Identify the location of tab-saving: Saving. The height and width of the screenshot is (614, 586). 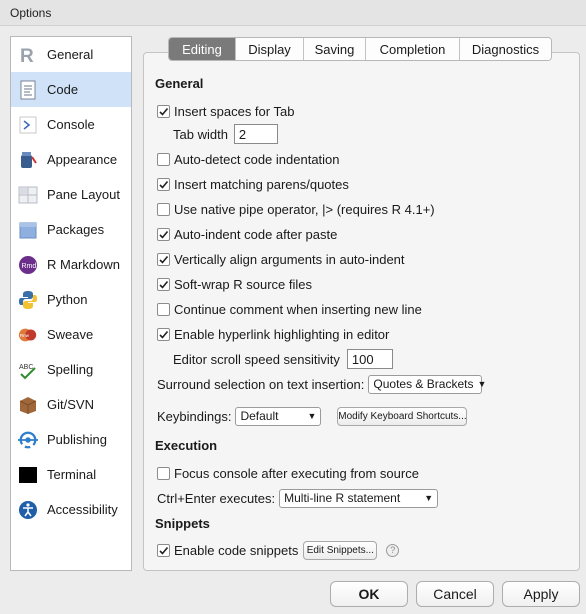
(334, 49).